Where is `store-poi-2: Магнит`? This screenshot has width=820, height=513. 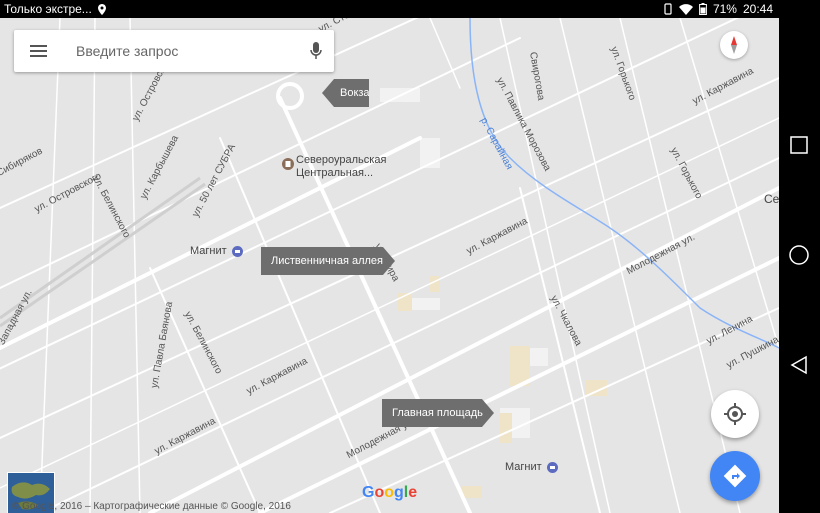 store-poi-2: Магнит is located at coordinates (531, 467).